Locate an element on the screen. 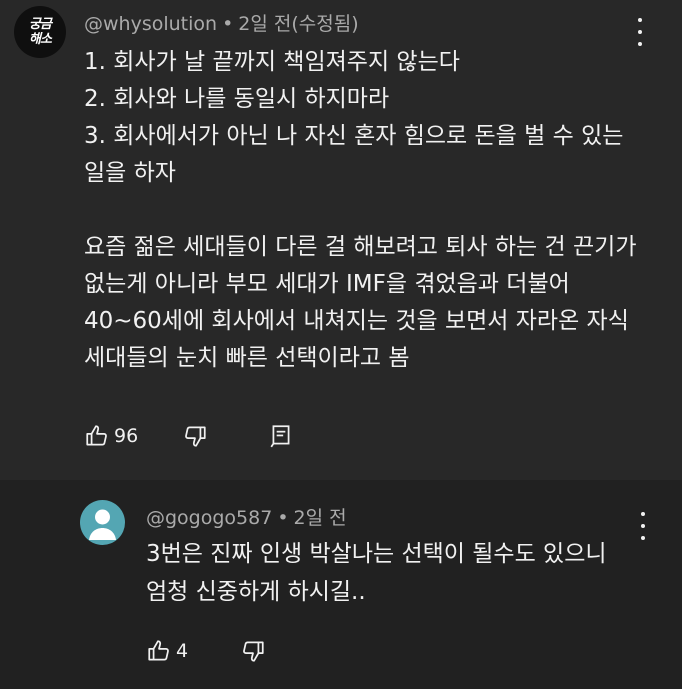 Image resolution: width=682 pixels, height=689 pixels. reply-text: 3번은 진짜 인생 박살나는 선택이 될수도 있으니 엄청 신중하게 하시길.. is located at coordinates (380, 573).